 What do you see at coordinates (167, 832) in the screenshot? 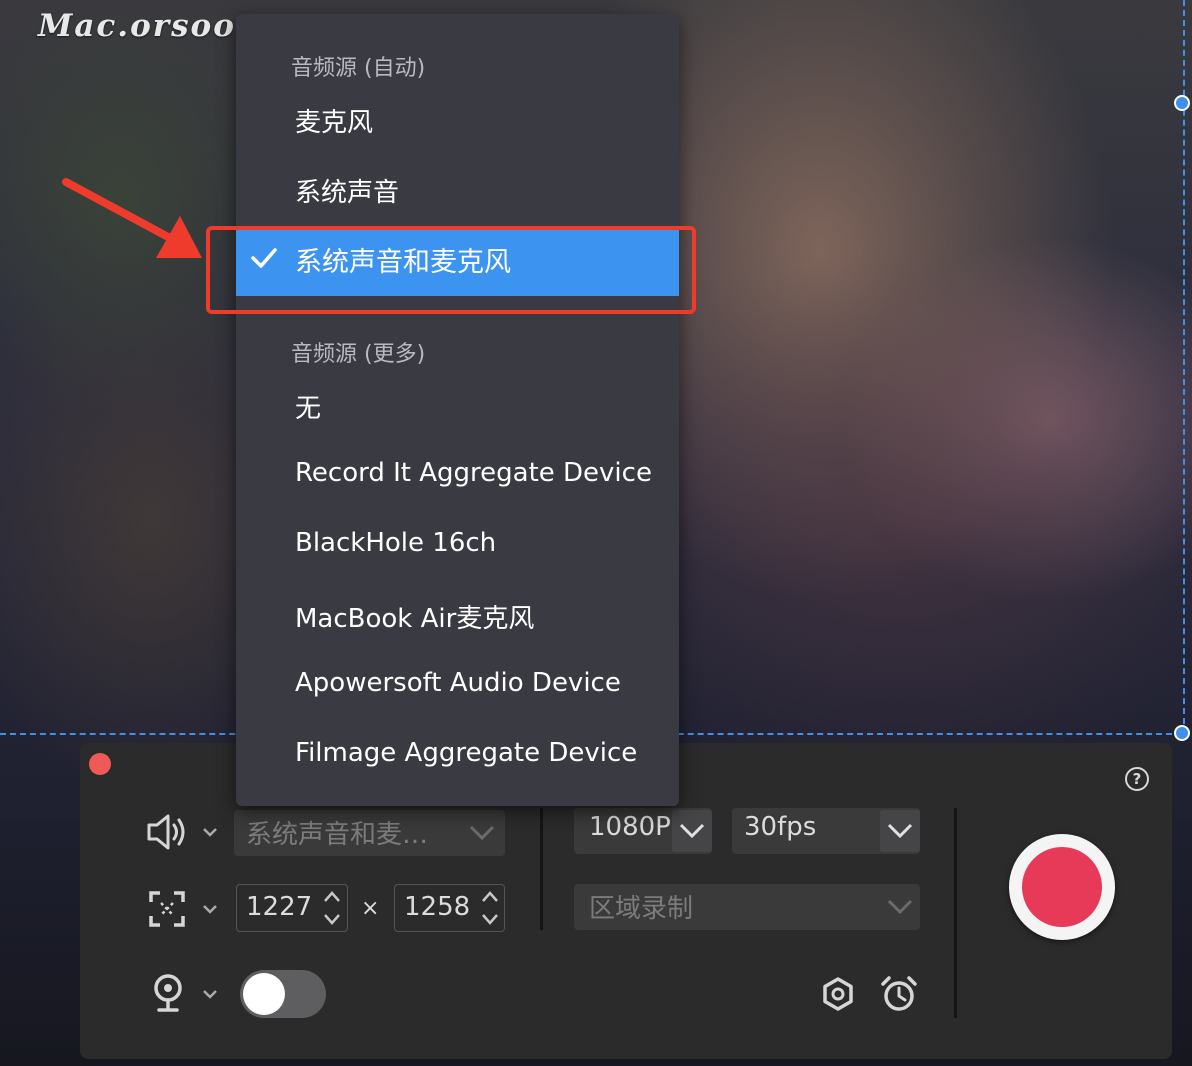
I see `speaker-icon` at bounding box center [167, 832].